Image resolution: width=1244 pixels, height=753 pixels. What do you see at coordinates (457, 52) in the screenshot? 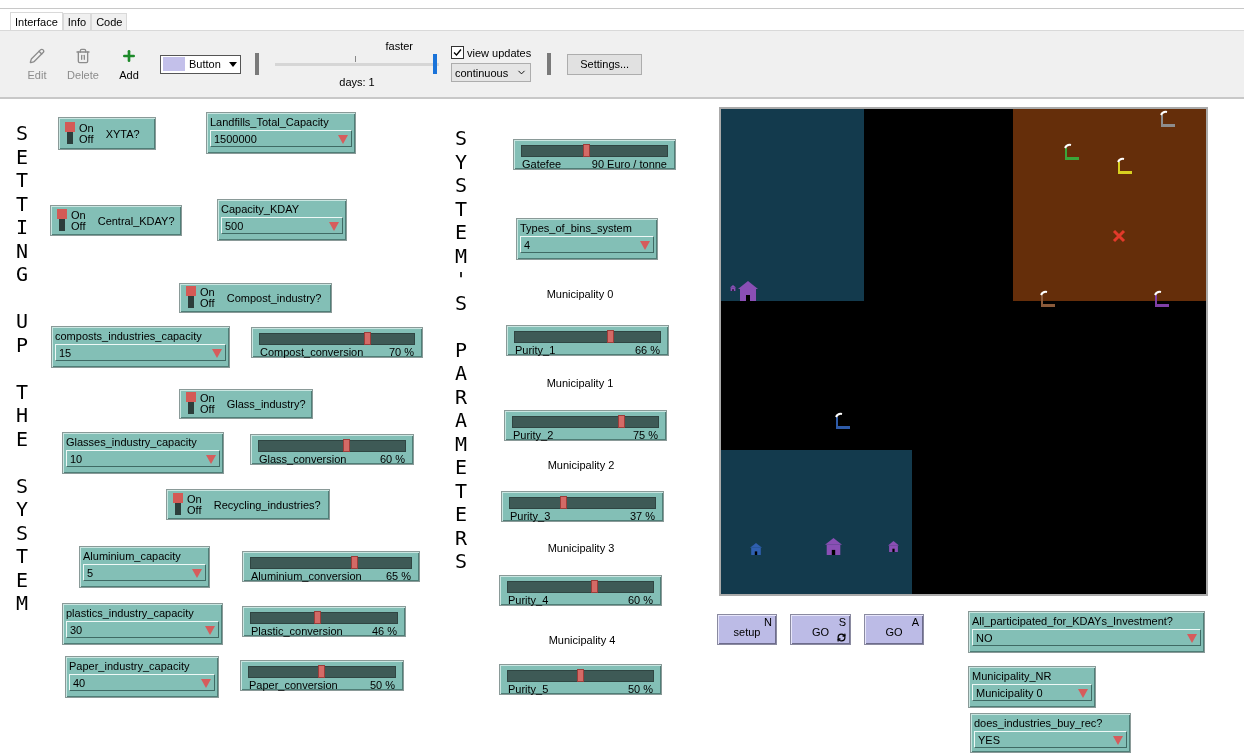
I see `checkmark-icon` at bounding box center [457, 52].